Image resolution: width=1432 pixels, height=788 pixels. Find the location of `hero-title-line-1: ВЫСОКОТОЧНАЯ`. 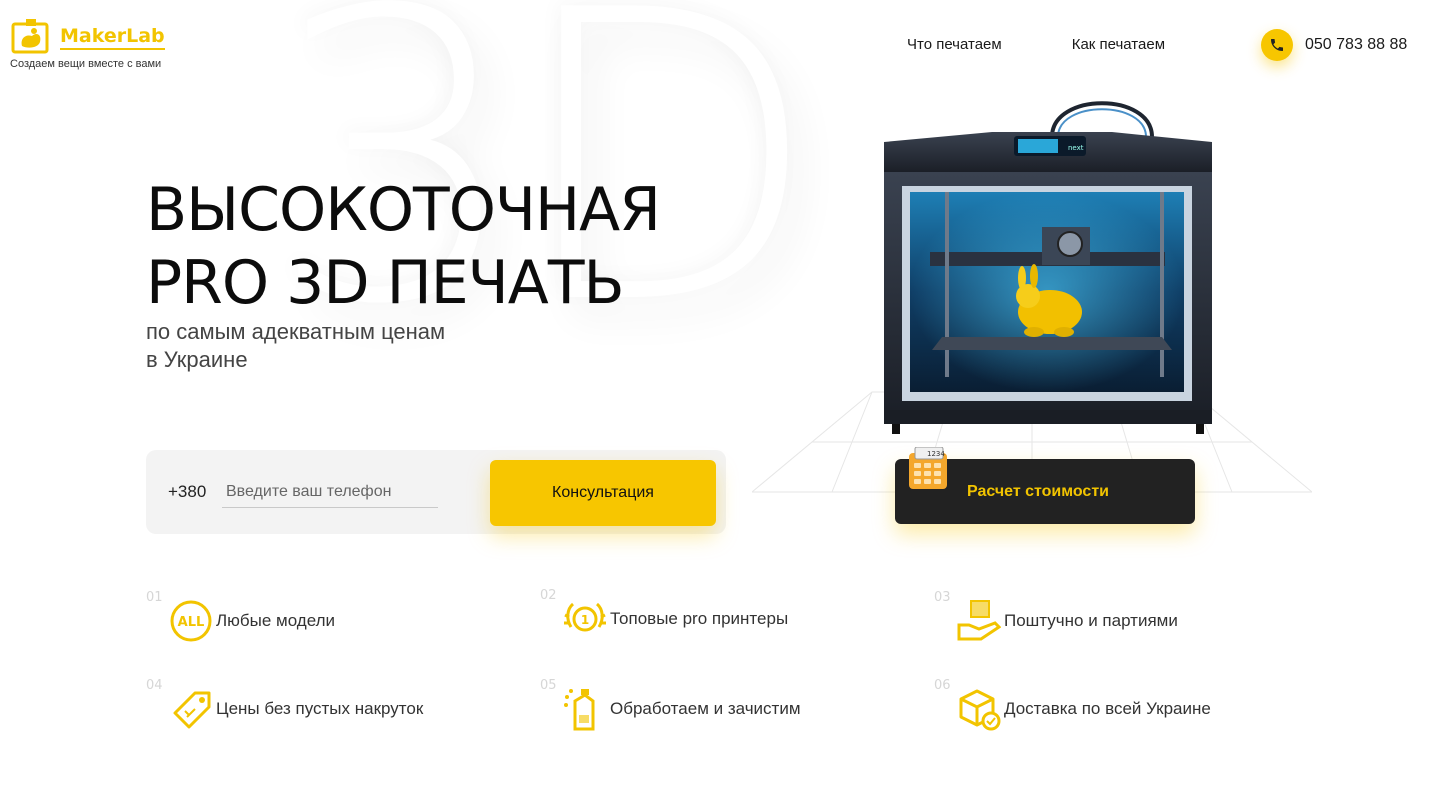

hero-title-line-1: ВЫСОКОТОЧНАЯ is located at coordinates (403, 210).